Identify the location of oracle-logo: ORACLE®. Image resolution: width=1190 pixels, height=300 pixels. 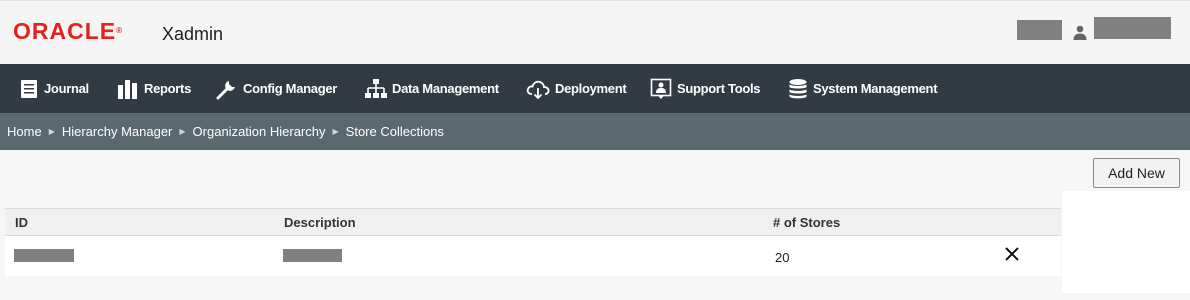
(68, 31).